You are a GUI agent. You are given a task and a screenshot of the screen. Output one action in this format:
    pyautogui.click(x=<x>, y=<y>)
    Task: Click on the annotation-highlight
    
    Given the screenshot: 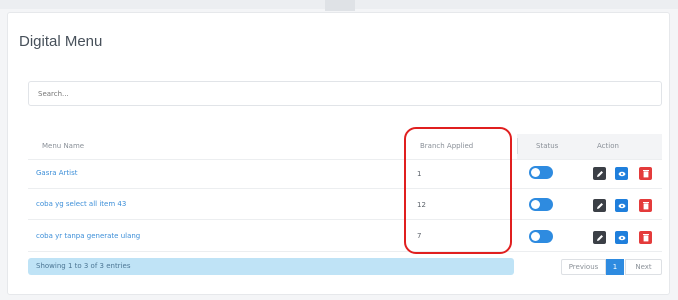 What is the action you would take?
    pyautogui.click(x=458, y=190)
    